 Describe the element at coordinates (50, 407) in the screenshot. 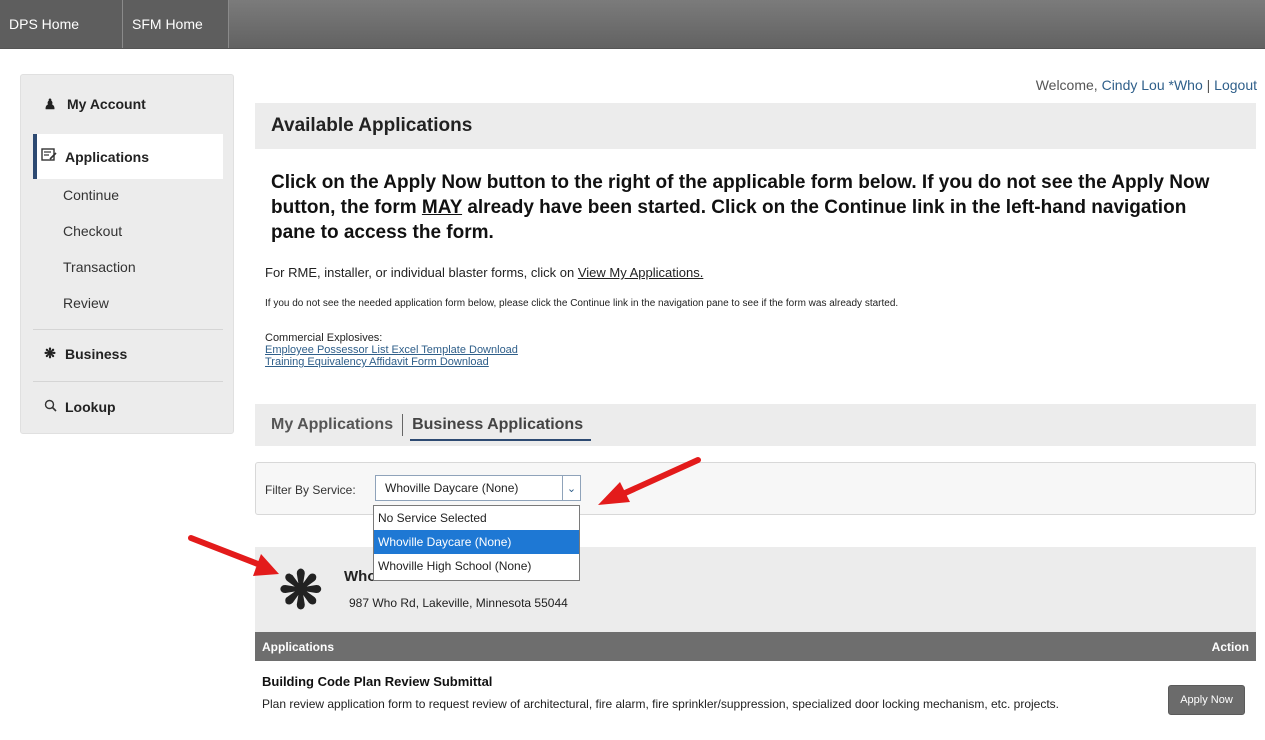

I see `search-icon` at that location.